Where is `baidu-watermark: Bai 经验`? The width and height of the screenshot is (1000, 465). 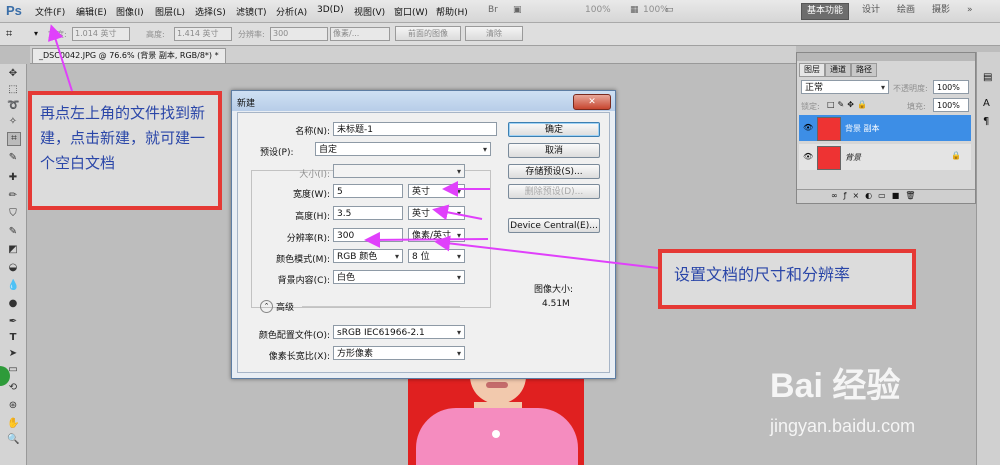 baidu-watermark: Bai 经验 is located at coordinates (835, 386).